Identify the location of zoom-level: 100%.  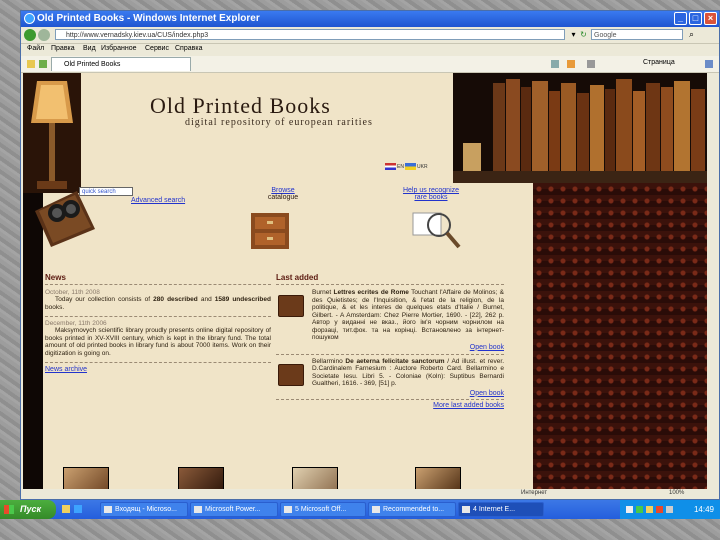
(676, 493).